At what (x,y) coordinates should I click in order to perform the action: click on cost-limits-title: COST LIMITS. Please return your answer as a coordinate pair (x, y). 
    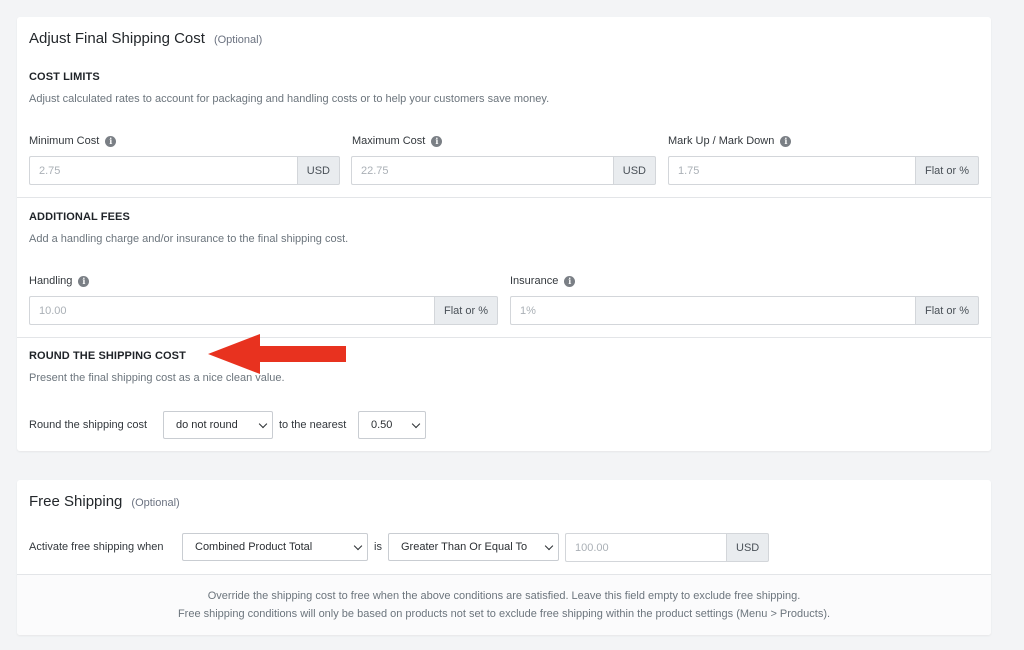
    Looking at the image, I should click on (64, 77).